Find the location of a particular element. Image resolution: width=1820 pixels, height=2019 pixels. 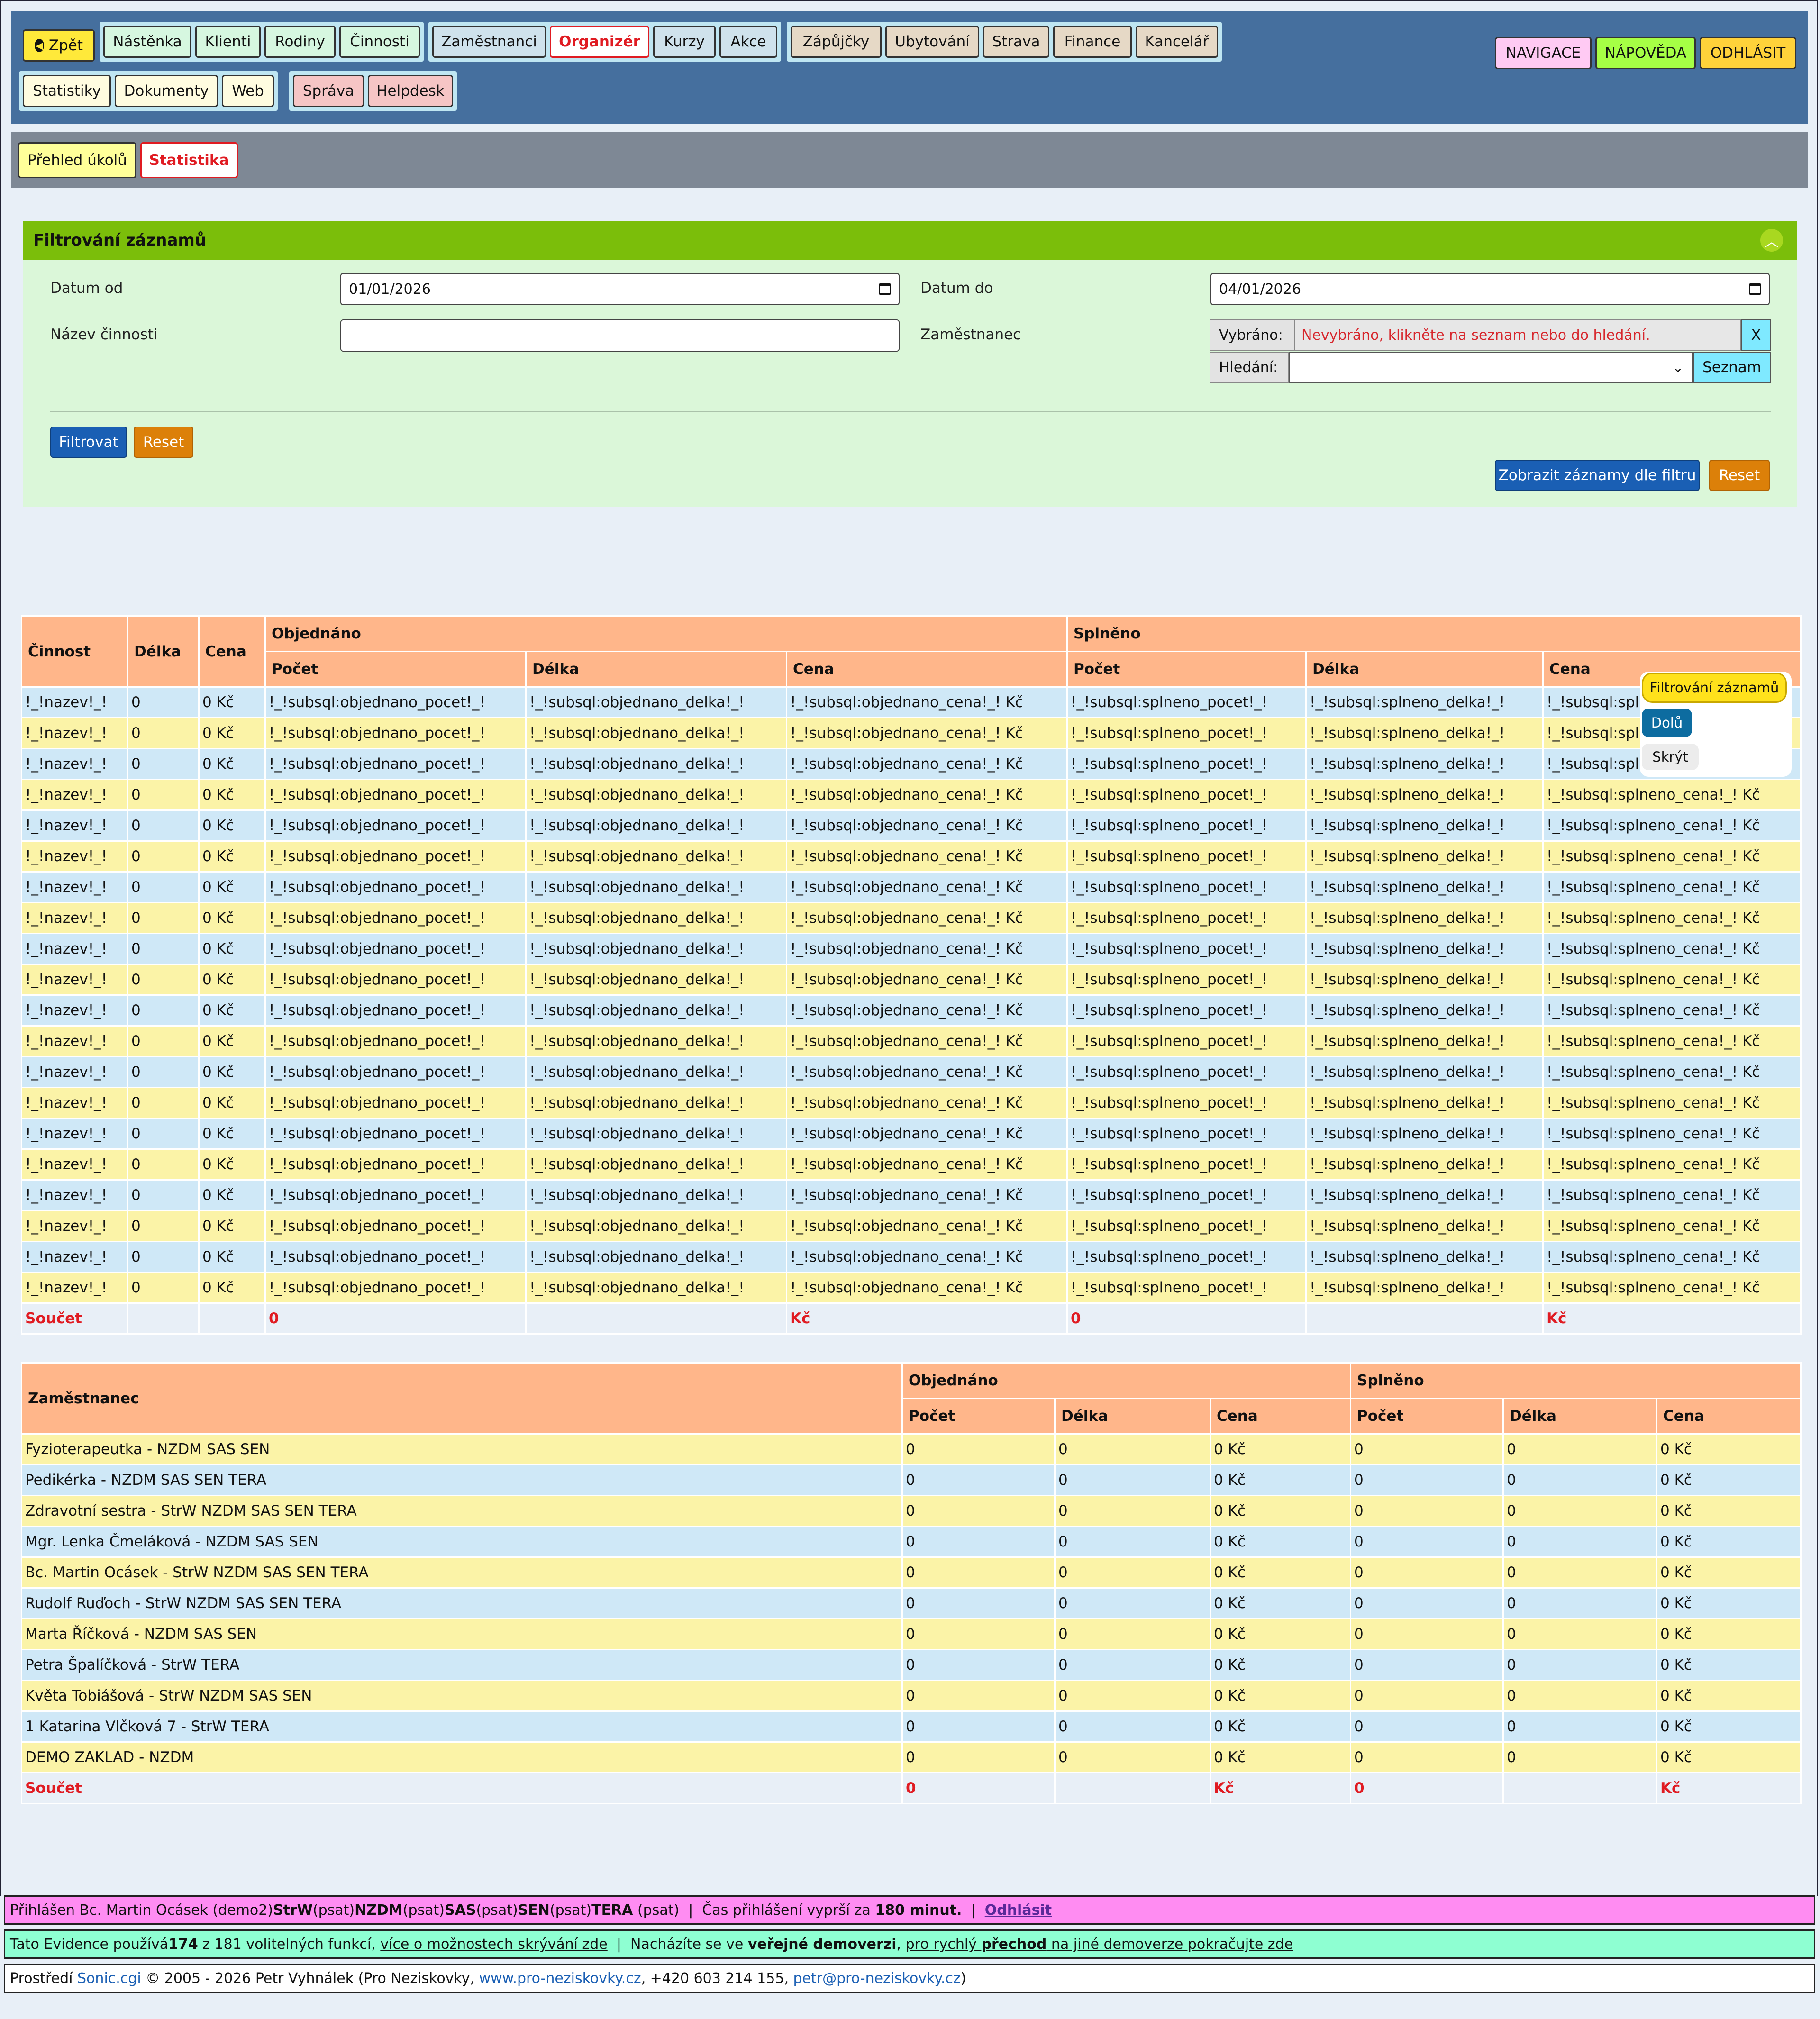

clear-selection-button: X is located at coordinates (1756, 335).